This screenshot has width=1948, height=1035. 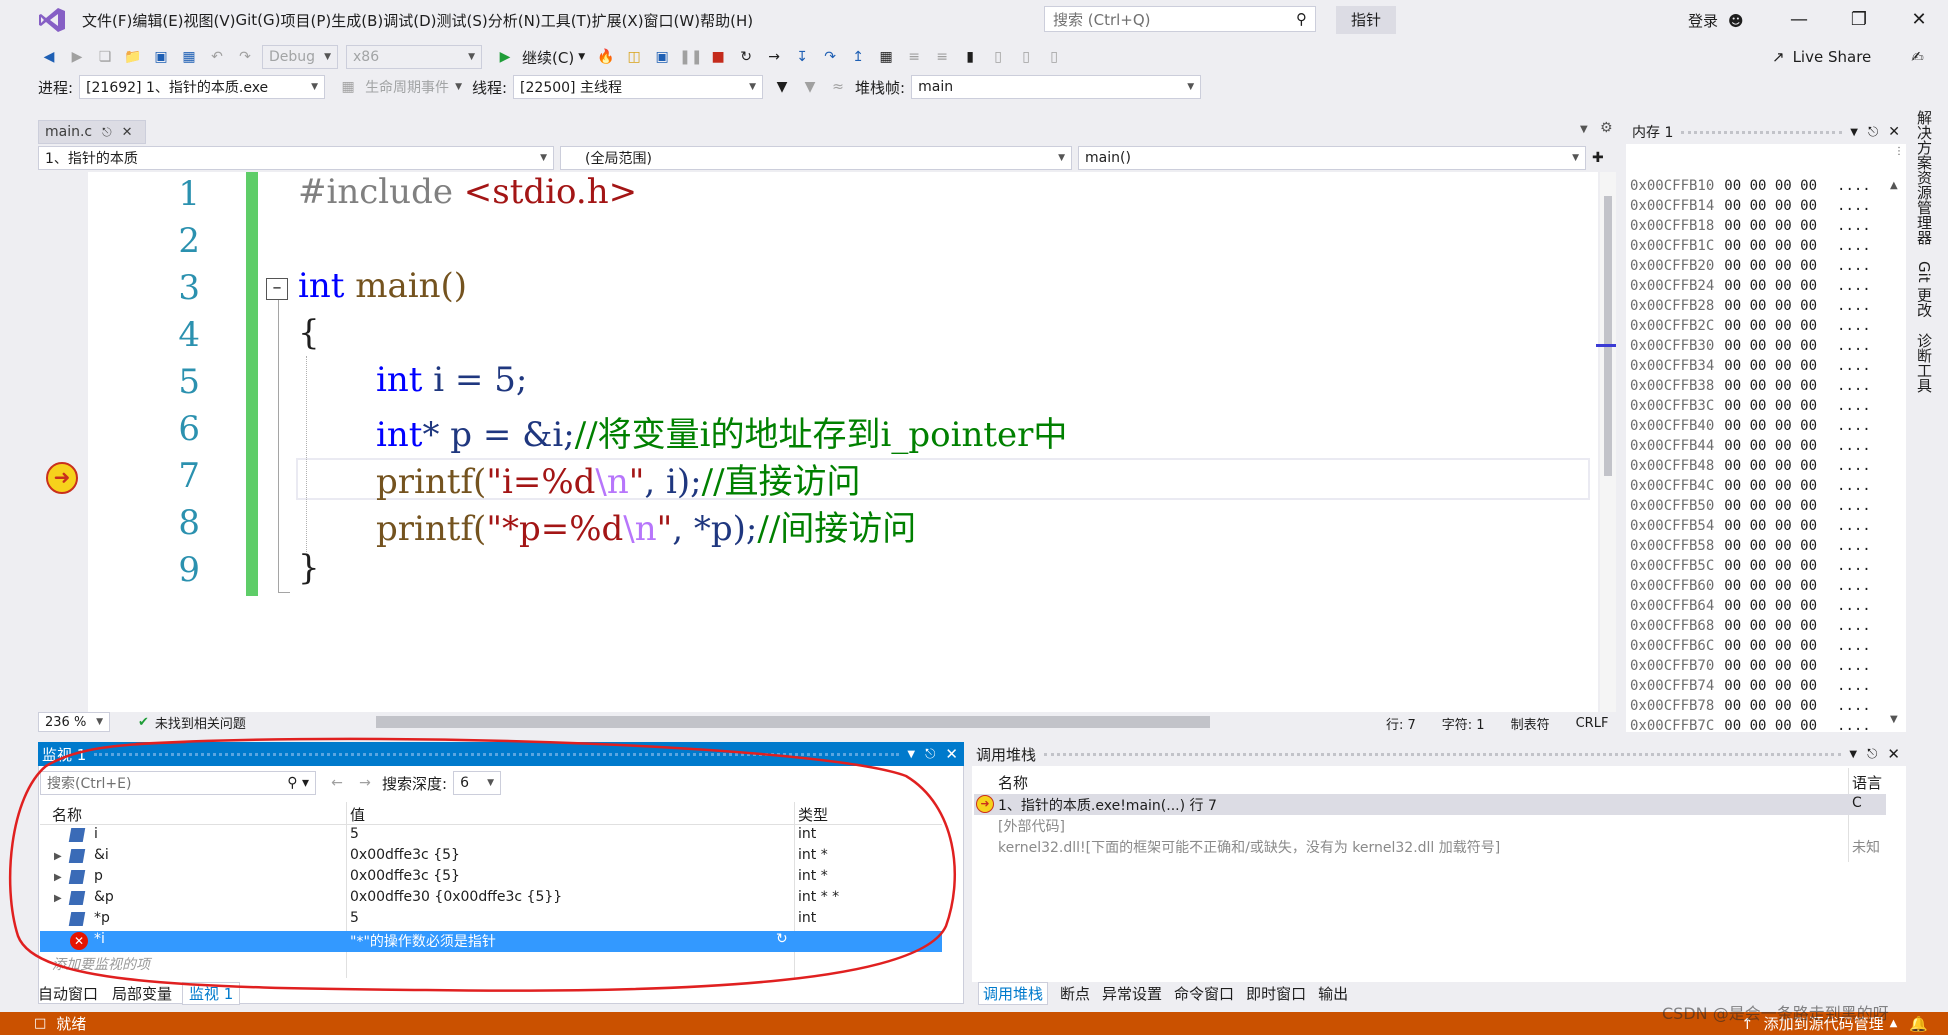 I want to click on undo-icon: ↶, so click(x=217, y=57).